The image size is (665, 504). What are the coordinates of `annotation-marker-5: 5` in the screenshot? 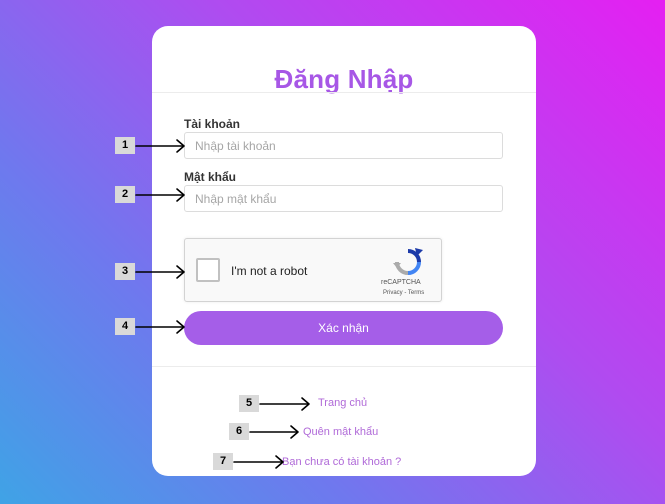 It's located at (249, 403).